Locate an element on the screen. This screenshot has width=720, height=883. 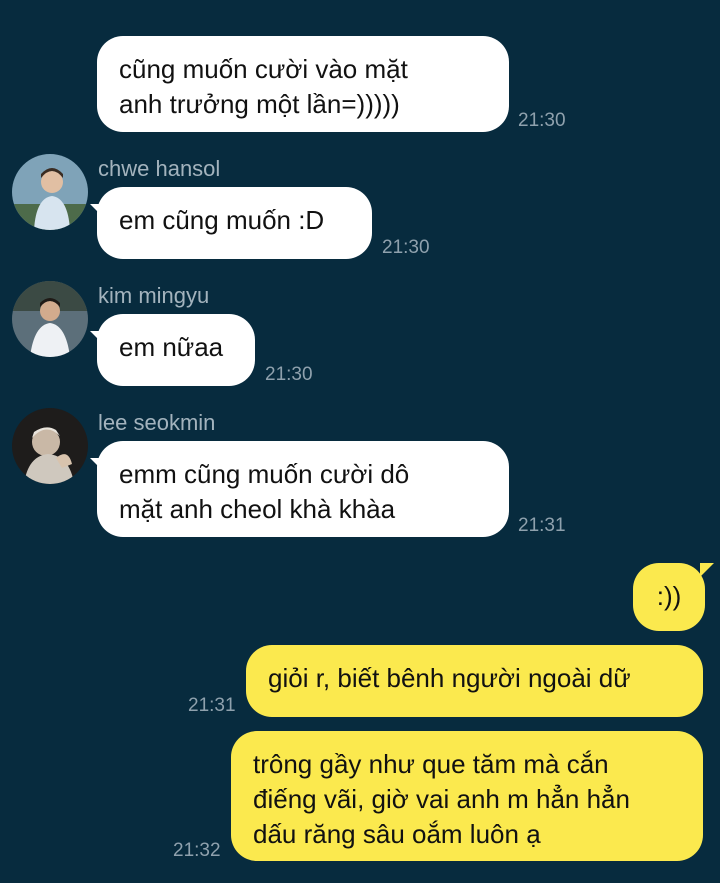
message-text-line: giỏi r, biết bênh người ngoài dữ is located at coordinates (449, 678).